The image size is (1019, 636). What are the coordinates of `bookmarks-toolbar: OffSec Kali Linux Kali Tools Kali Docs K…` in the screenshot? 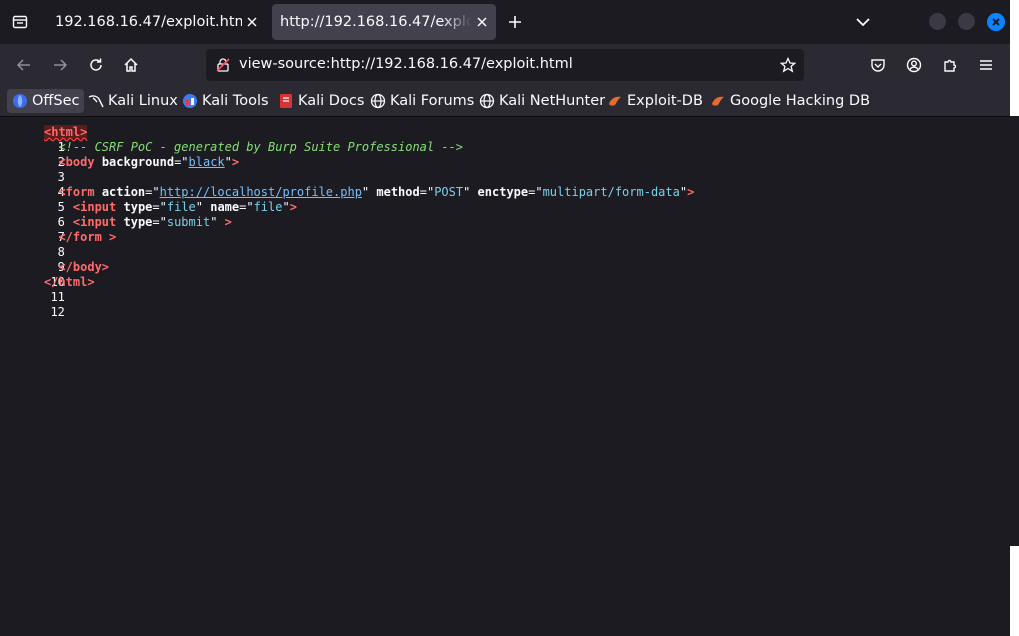 It's located at (505, 101).